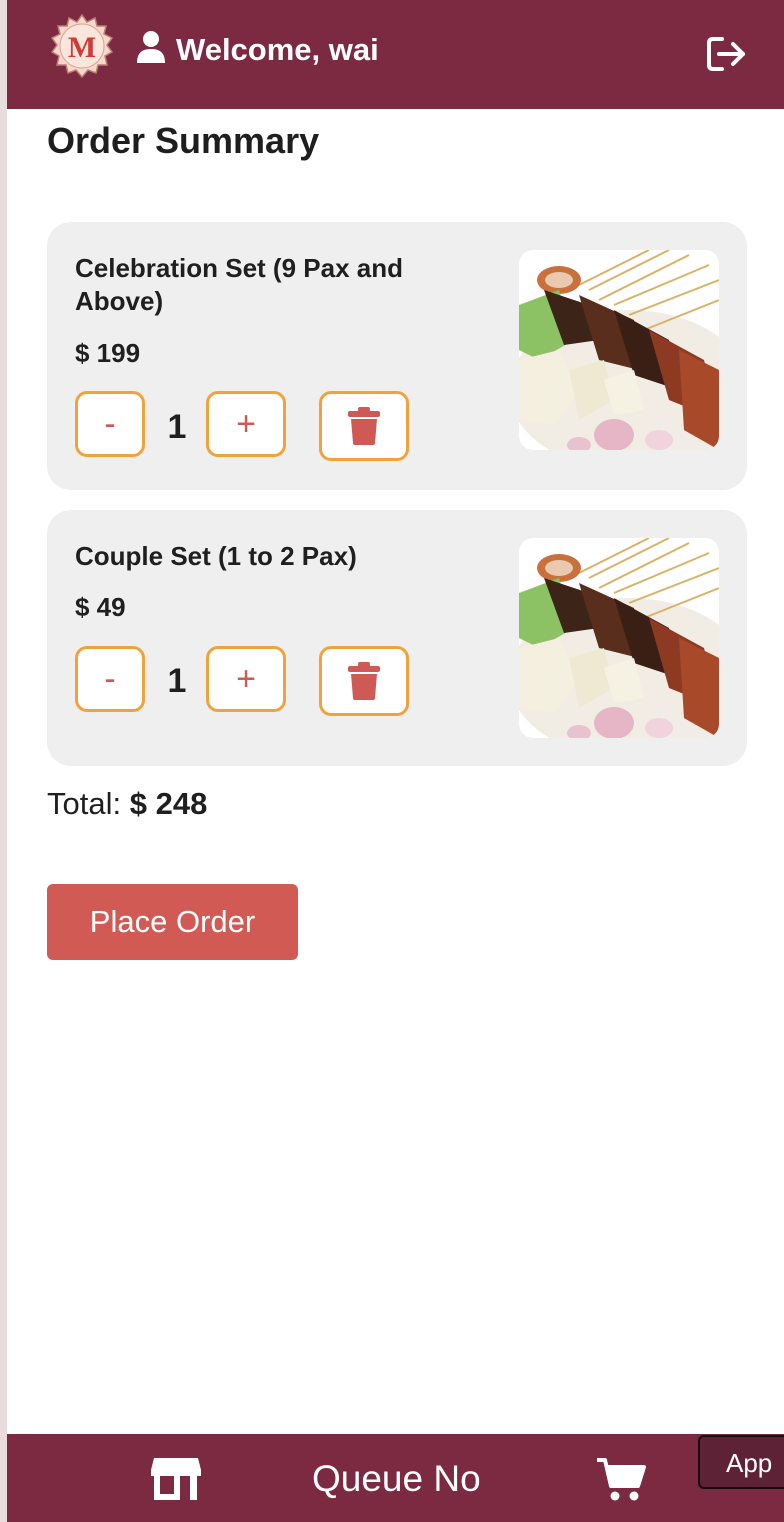  Describe the element at coordinates (741, 1462) in the screenshot. I see `app-button: App` at that location.